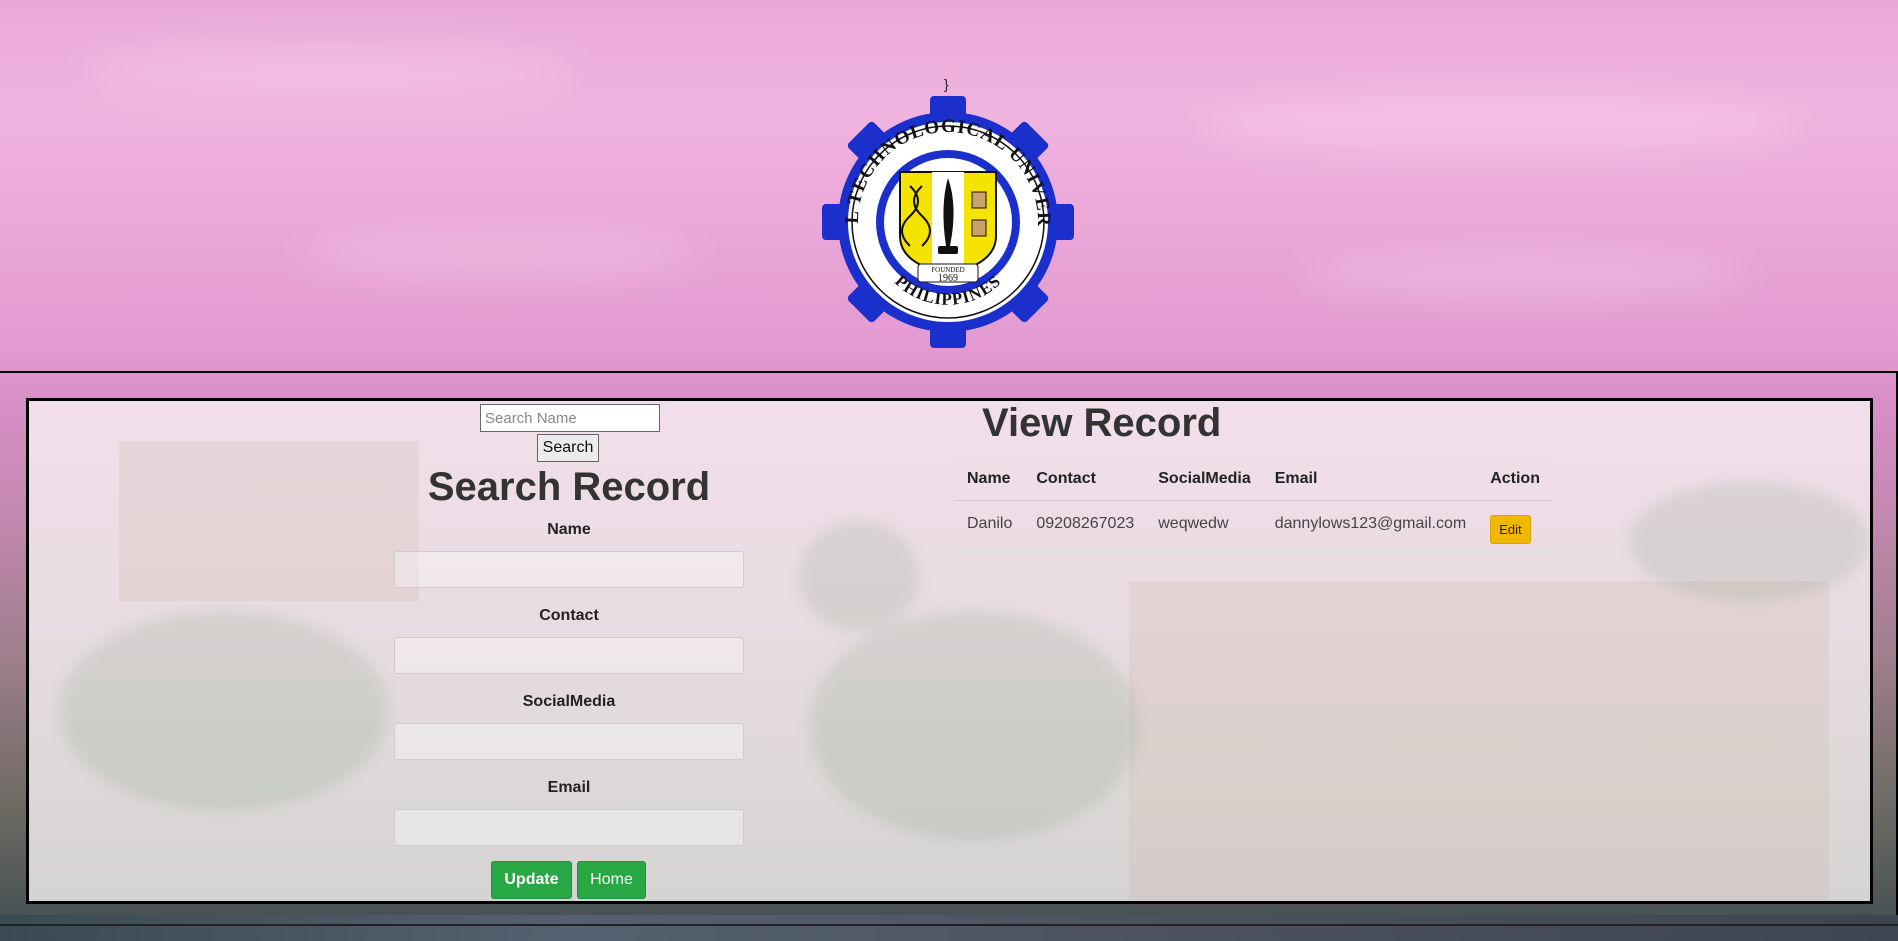 The height and width of the screenshot is (941, 1898). What do you see at coordinates (569, 615) in the screenshot?
I see `contact-label: Contact` at bounding box center [569, 615].